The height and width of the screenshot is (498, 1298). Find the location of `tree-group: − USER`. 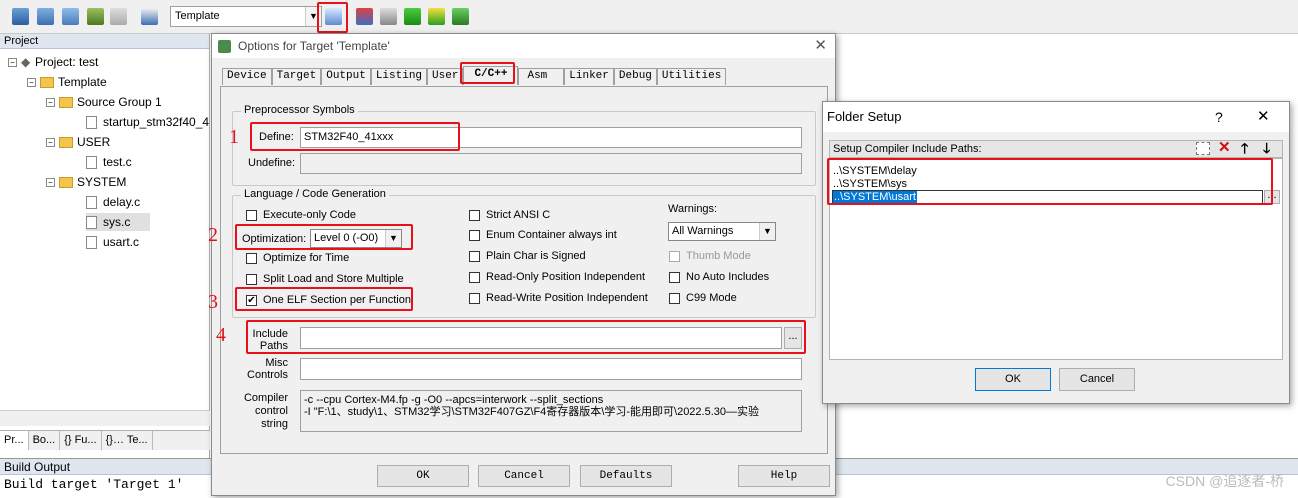

tree-group: − USER is located at coordinates (78, 142).